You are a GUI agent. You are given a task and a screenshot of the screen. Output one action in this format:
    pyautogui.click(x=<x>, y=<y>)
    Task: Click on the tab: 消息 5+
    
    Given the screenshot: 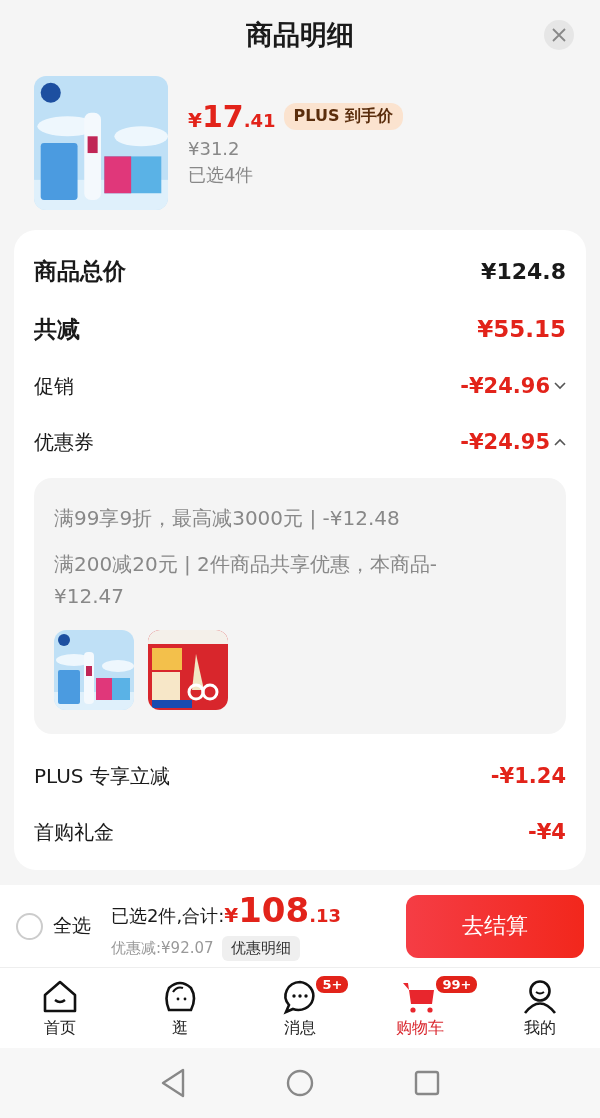 What is the action you would take?
    pyautogui.click(x=300, y=1008)
    